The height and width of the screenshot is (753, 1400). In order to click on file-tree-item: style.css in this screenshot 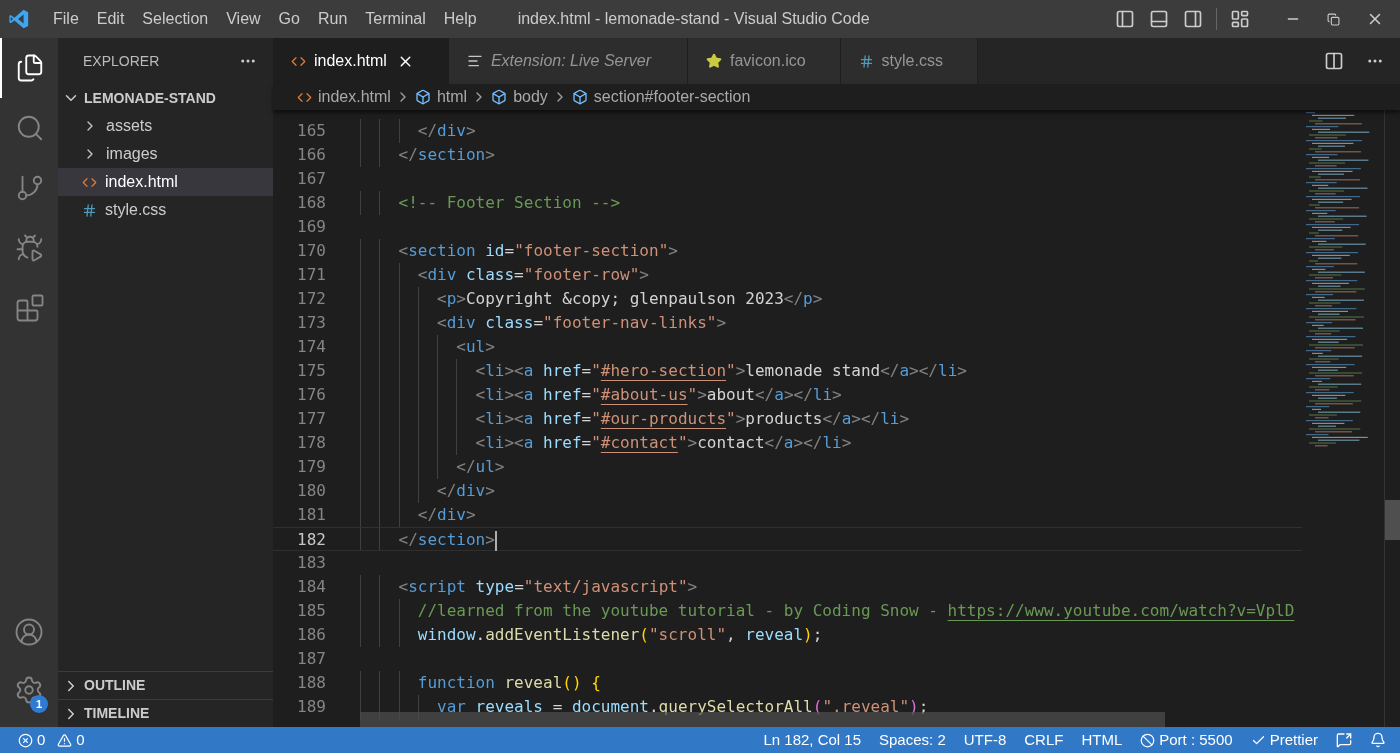, I will do `click(165, 210)`.